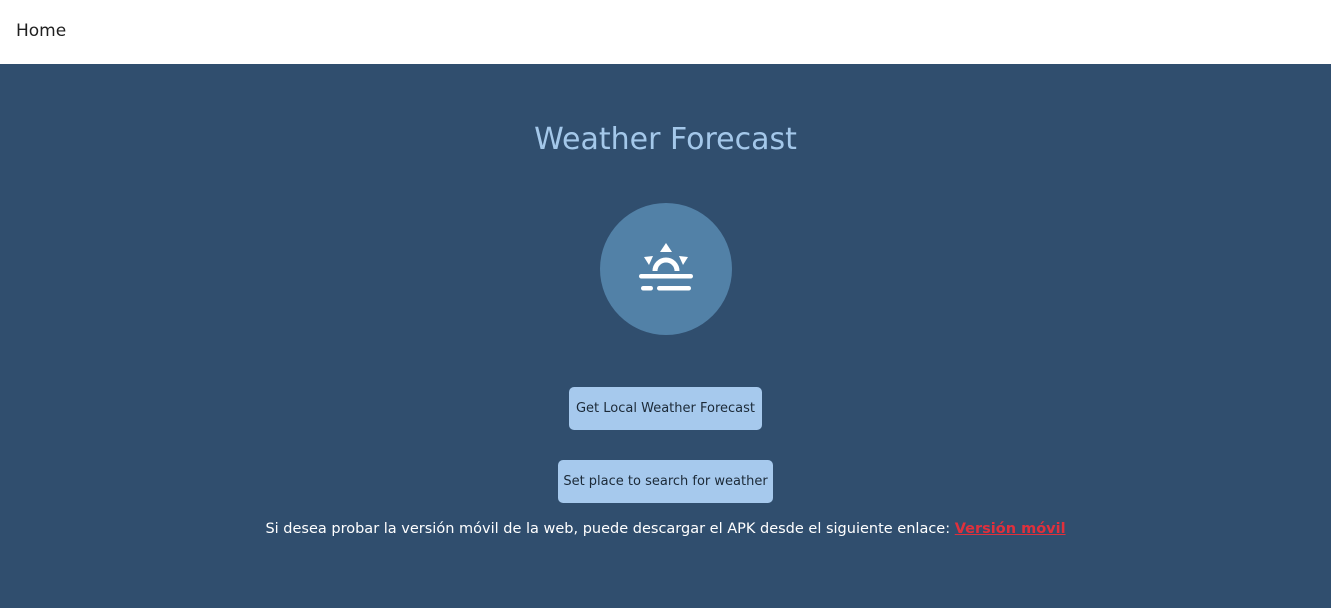 This screenshot has width=1331, height=608. I want to click on mobile-version-link: Versión móvil, so click(1010, 529).